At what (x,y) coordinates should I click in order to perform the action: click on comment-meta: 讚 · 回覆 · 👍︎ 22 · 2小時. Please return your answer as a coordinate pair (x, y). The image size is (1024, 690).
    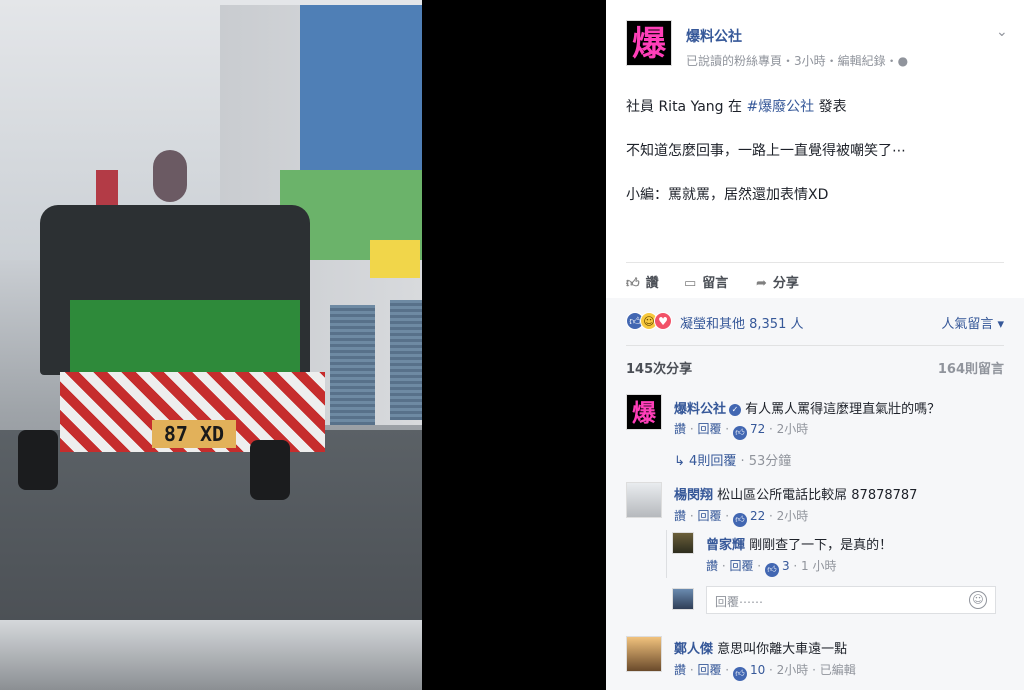
    Looking at the image, I should click on (741, 518).